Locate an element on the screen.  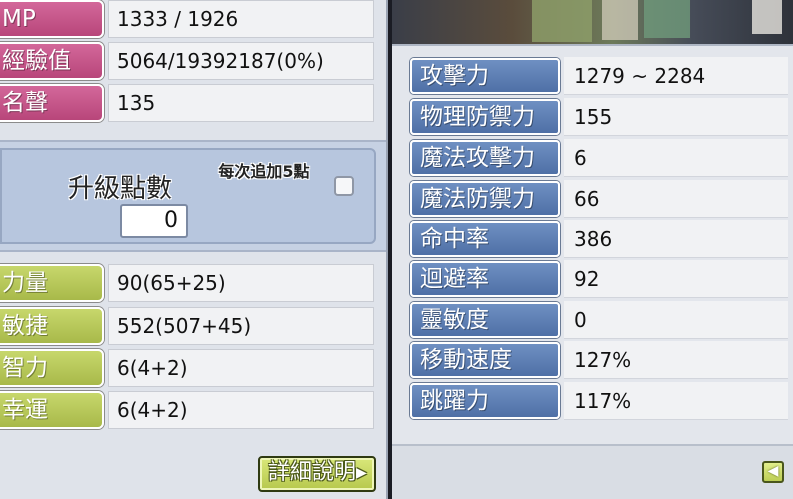
ability-points-value: 0 is located at coordinates (154, 221).